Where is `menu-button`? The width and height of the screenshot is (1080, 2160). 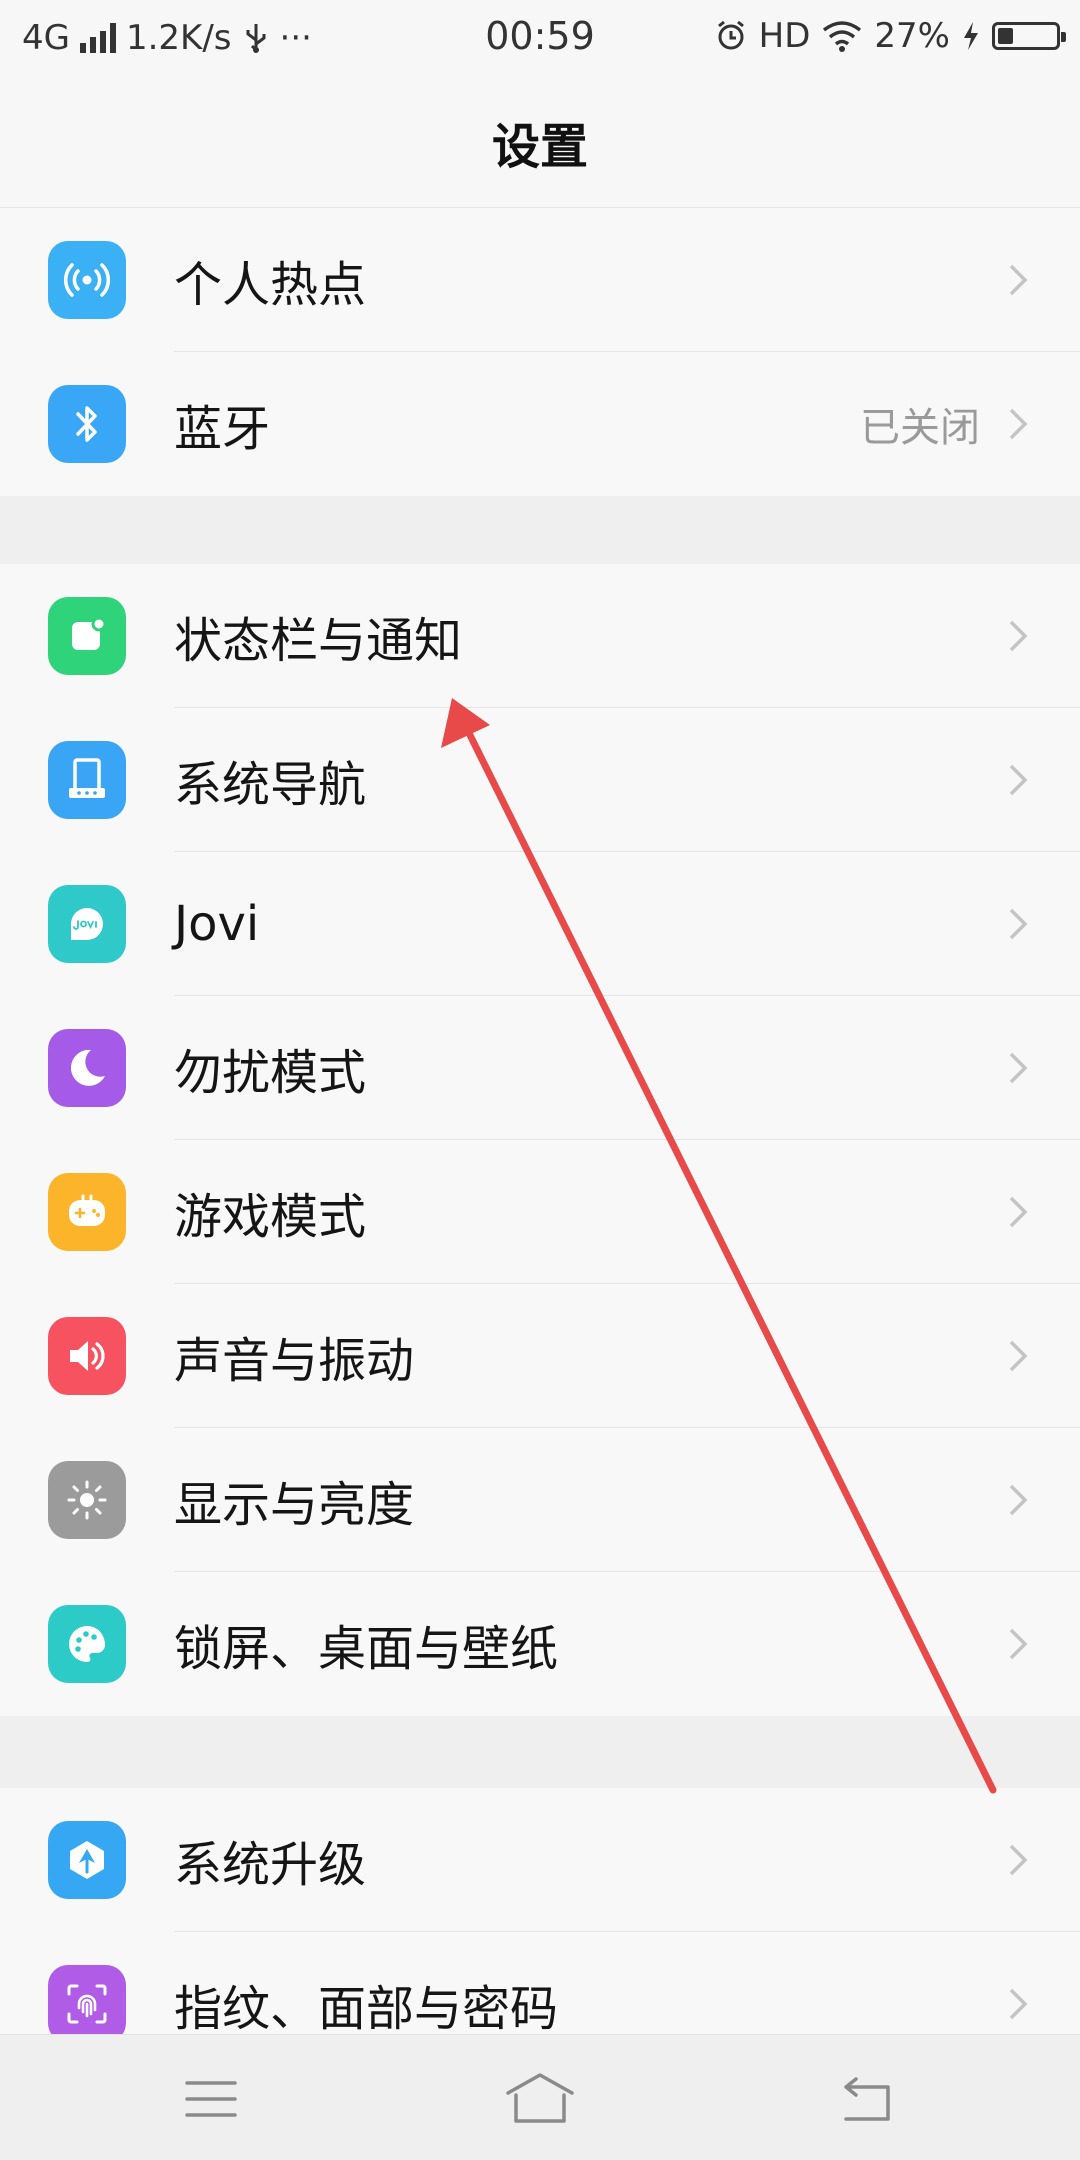 menu-button is located at coordinates (211, 2099).